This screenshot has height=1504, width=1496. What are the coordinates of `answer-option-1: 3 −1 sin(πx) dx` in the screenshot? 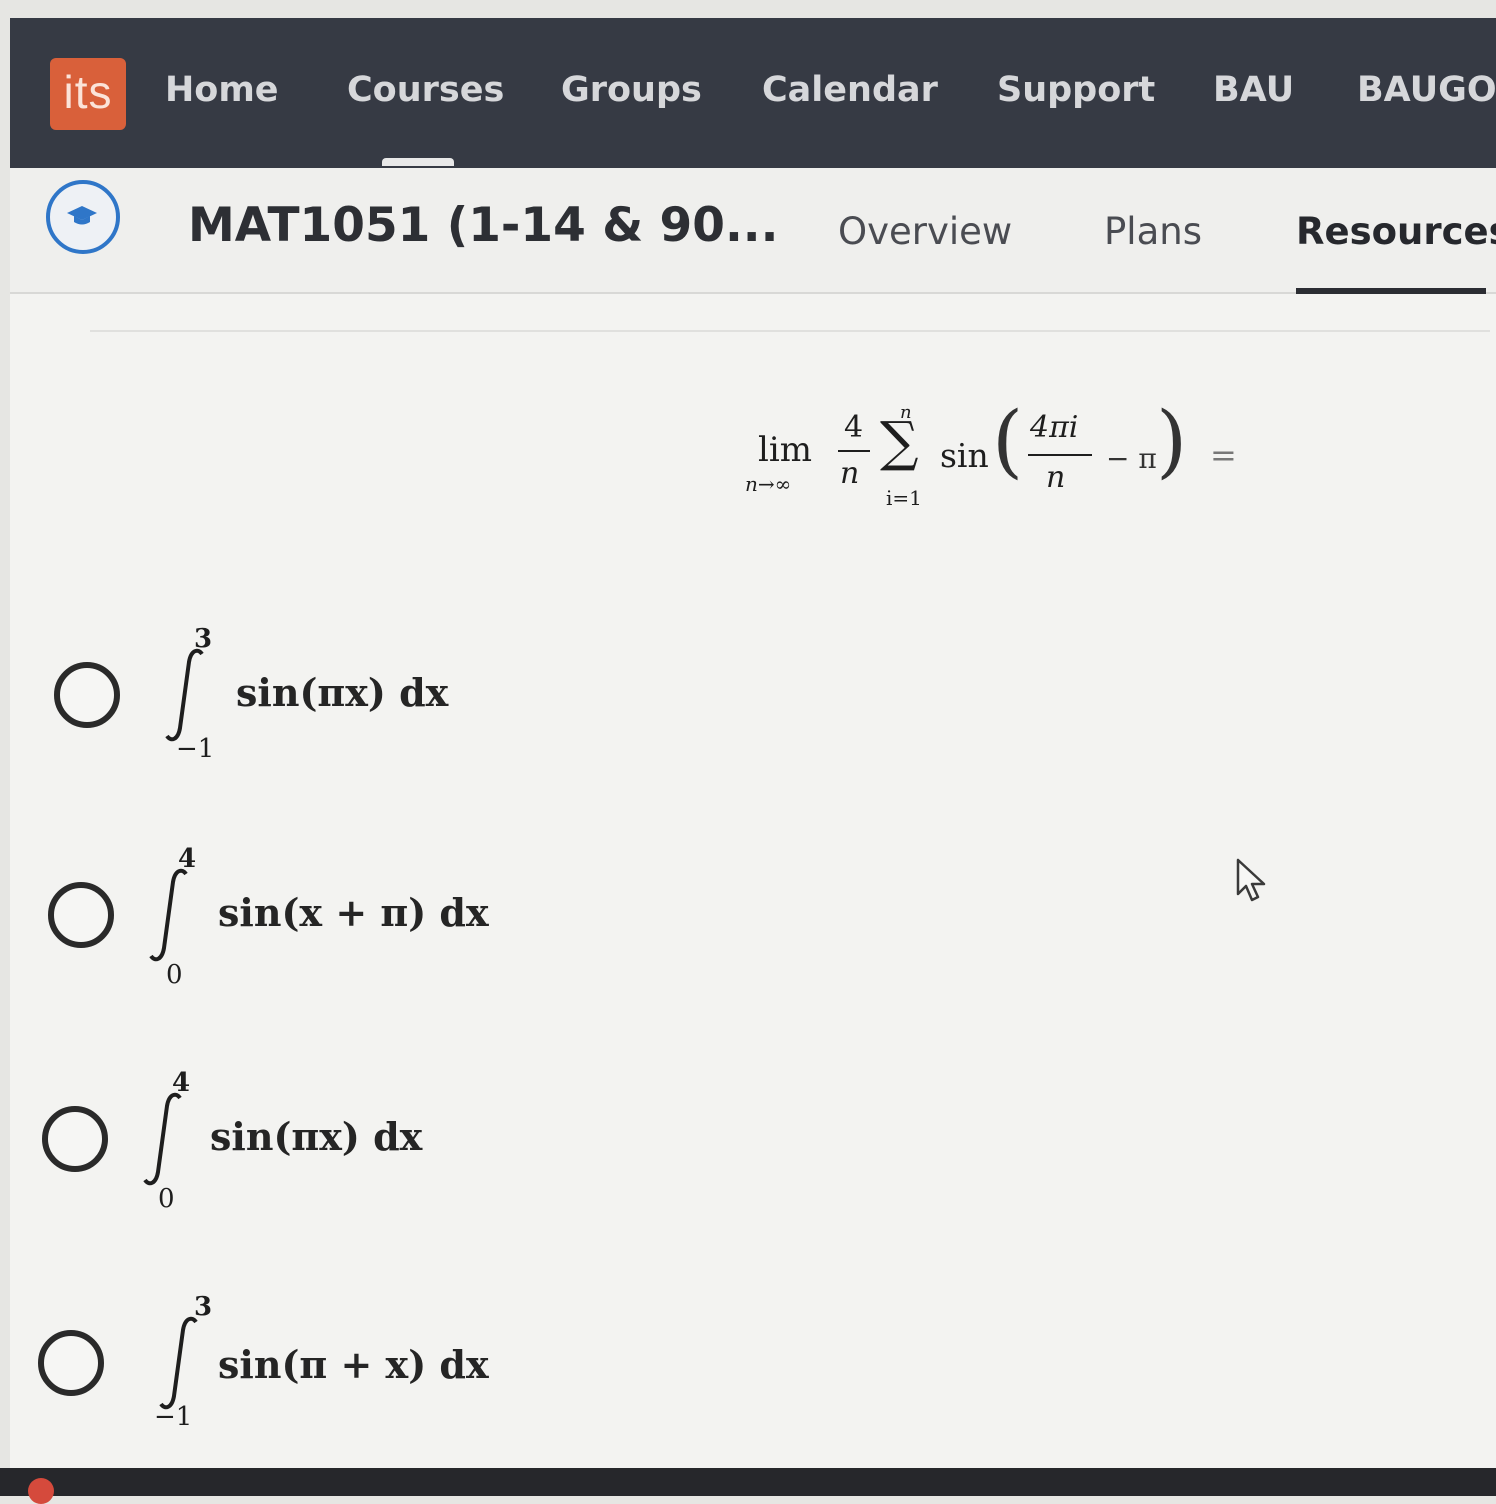 It's located at (290, 693).